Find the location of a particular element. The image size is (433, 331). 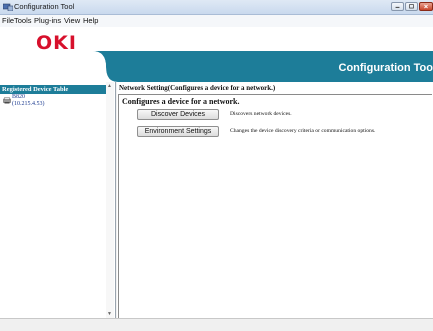

section-subtitle: Configures a device for a network. is located at coordinates (180, 102).